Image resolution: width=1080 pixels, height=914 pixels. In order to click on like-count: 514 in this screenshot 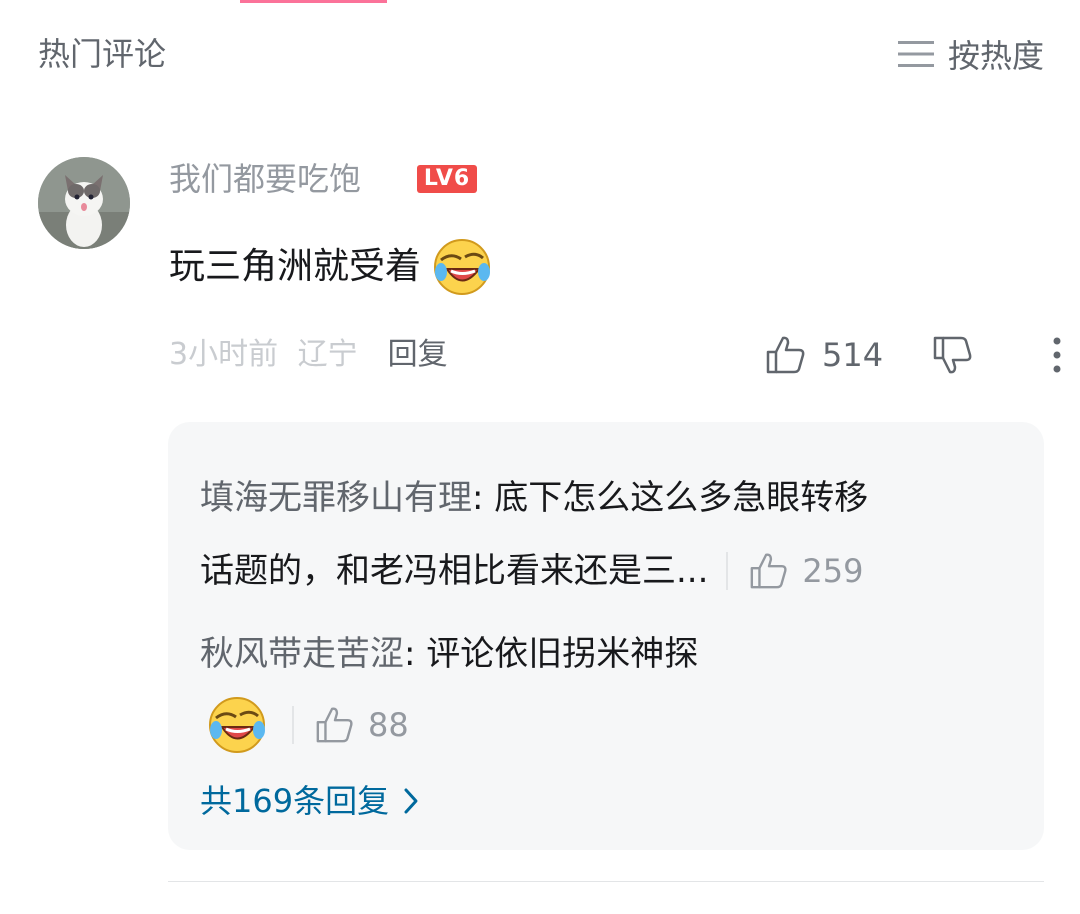, I will do `click(853, 355)`.